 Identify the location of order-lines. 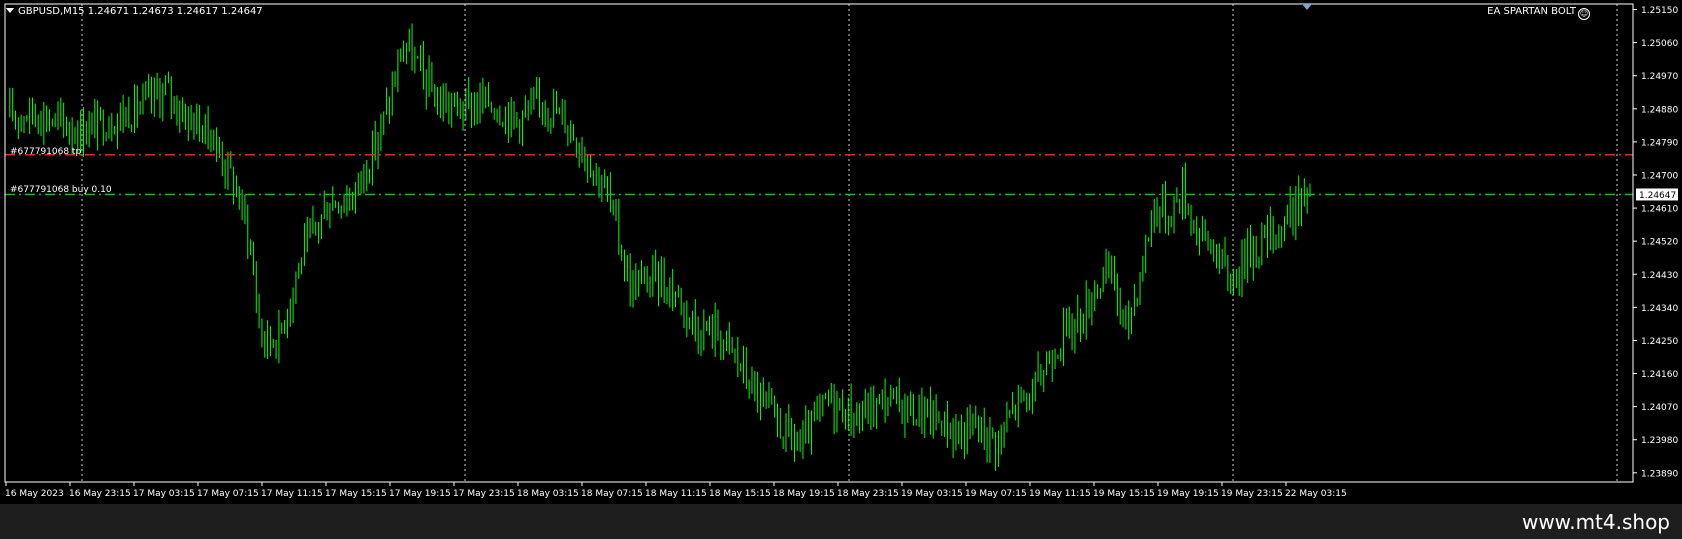
(819, 175).